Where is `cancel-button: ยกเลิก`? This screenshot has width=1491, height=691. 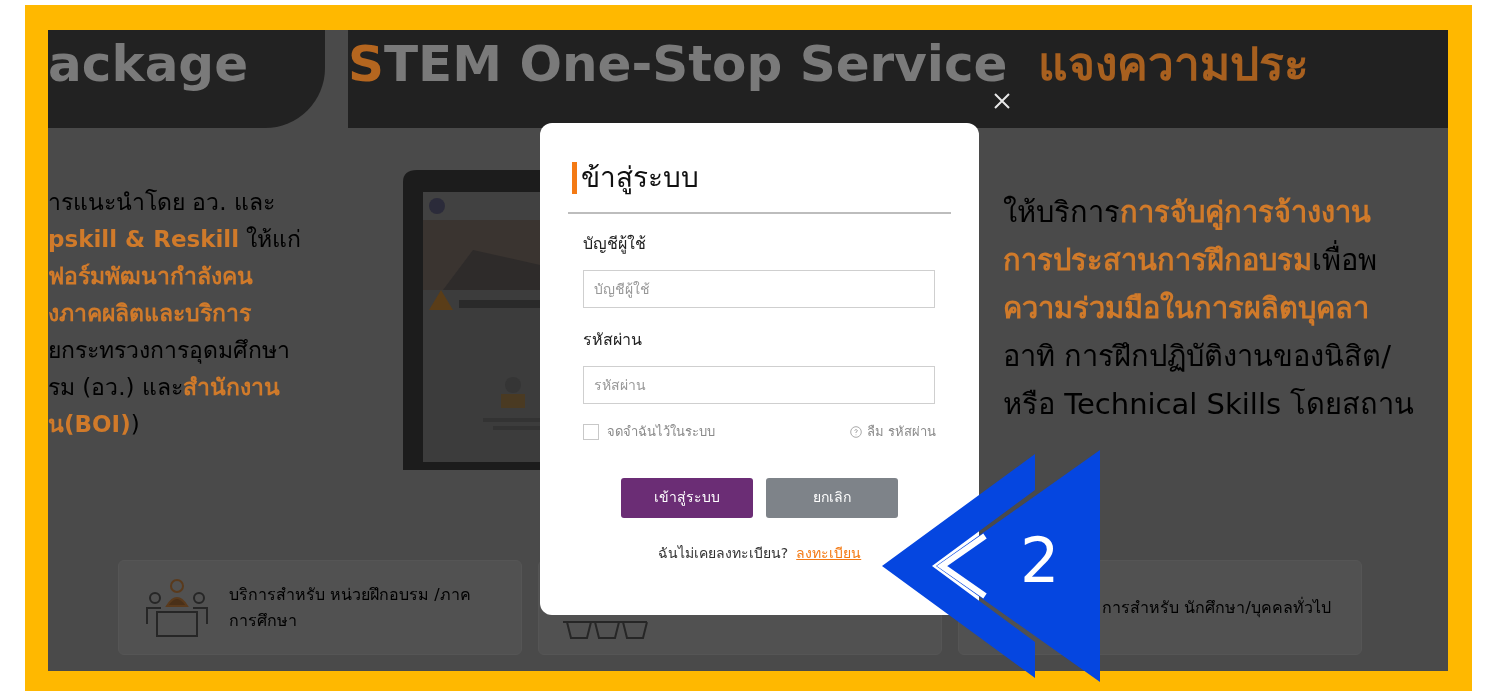
cancel-button: ยกเลิก is located at coordinates (832, 497).